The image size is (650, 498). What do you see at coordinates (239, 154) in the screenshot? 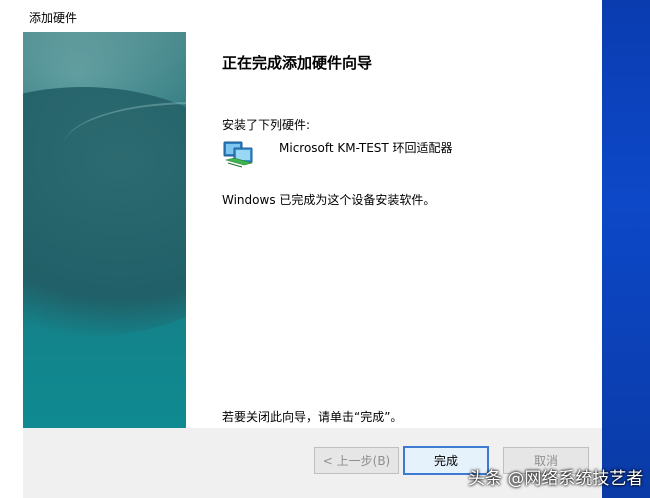
I see `network-adapter-icon` at bounding box center [239, 154].